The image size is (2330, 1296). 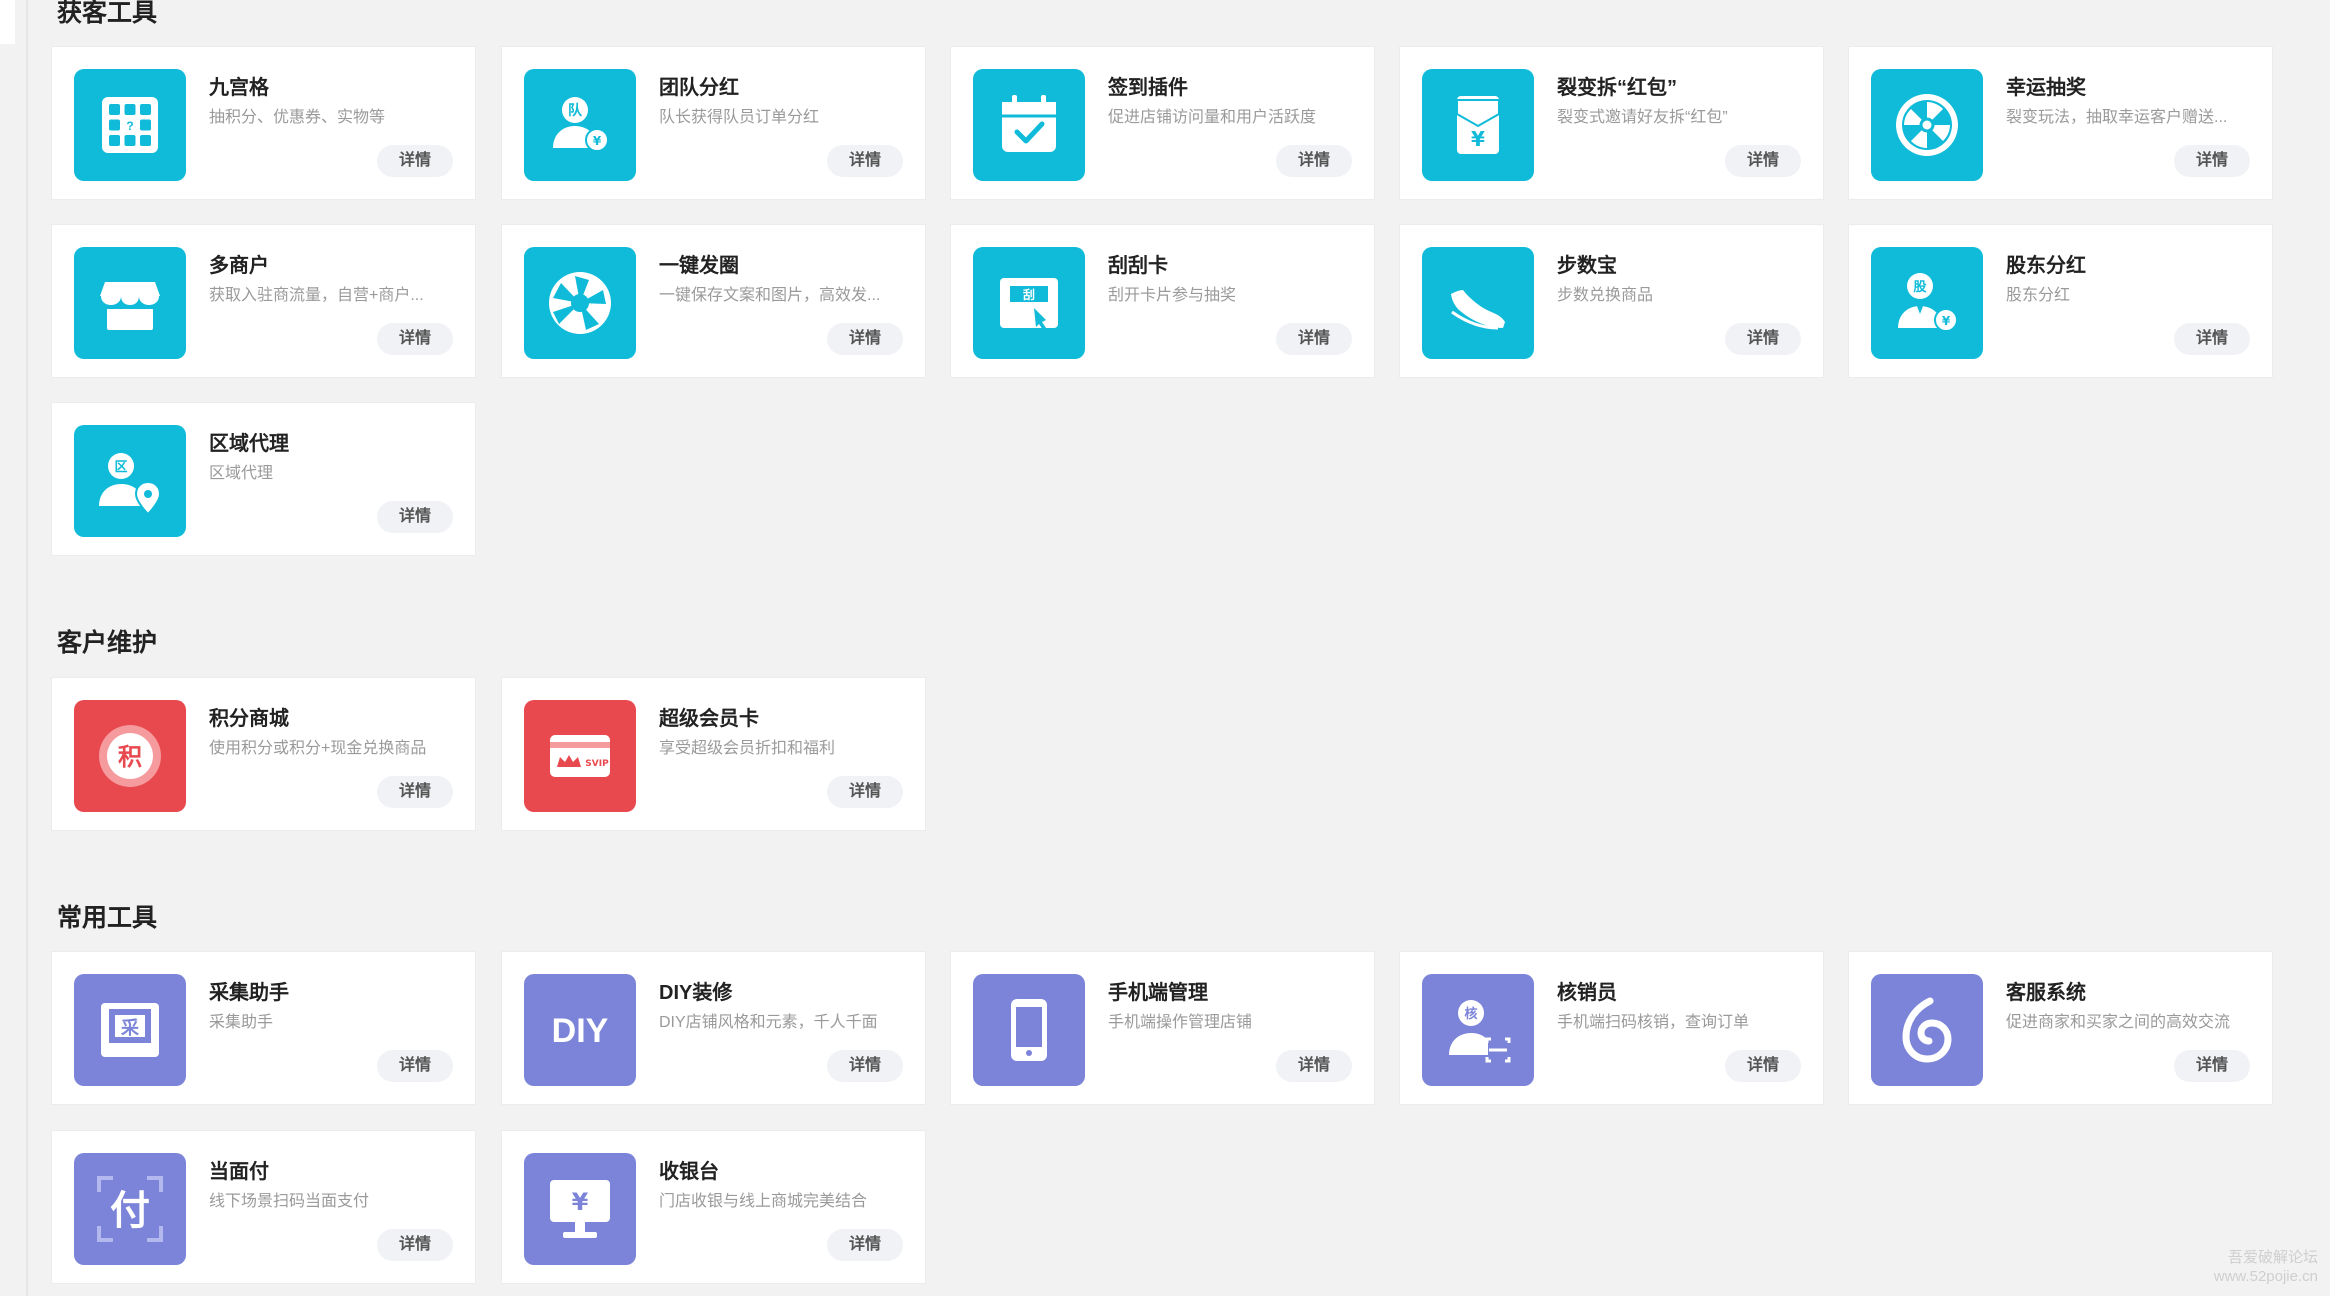 What do you see at coordinates (239, 1172) in the screenshot?
I see `plugin-name: 当面付` at bounding box center [239, 1172].